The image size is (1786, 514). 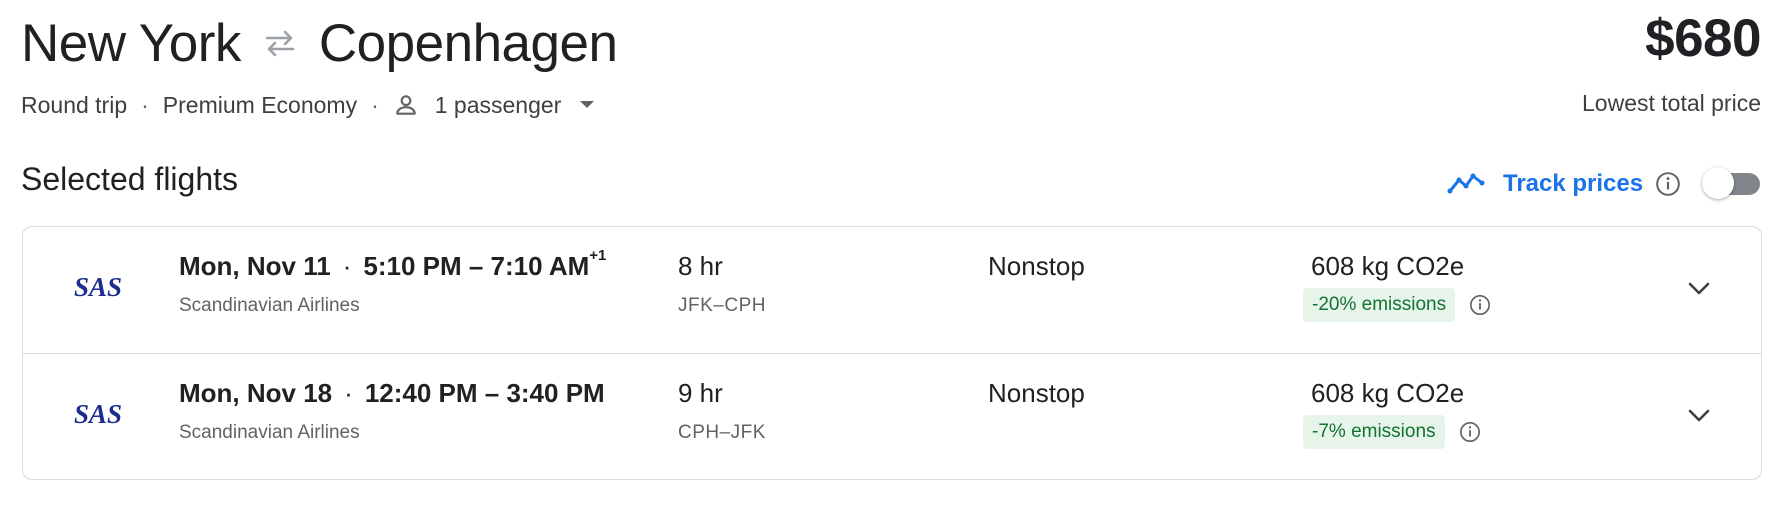 What do you see at coordinates (498, 105) in the screenshot?
I see `passenger-count: 1 passenger` at bounding box center [498, 105].